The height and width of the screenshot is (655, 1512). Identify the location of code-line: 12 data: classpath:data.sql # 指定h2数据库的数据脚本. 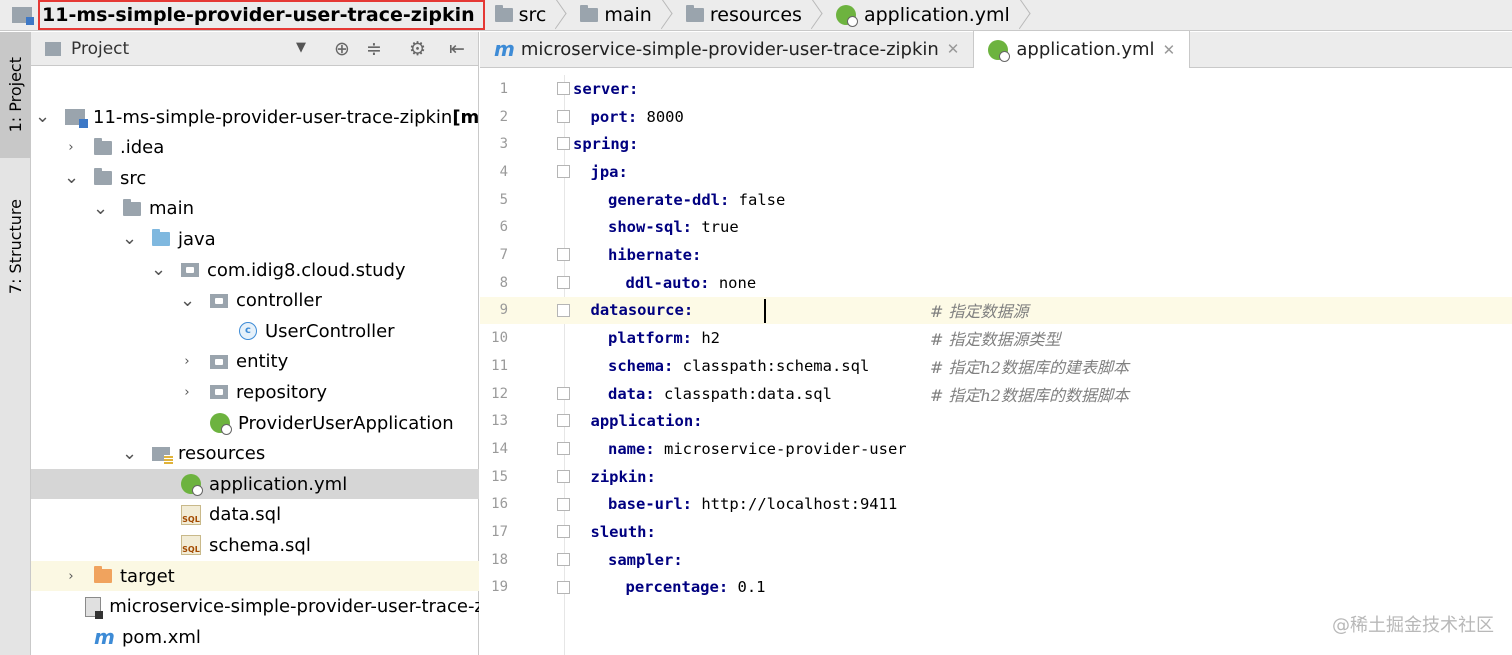
(996, 394).